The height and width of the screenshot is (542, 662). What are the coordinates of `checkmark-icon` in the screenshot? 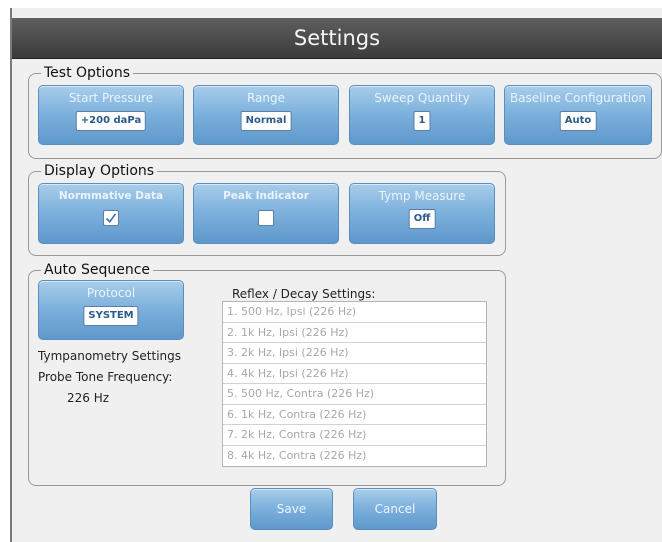 It's located at (111, 218).